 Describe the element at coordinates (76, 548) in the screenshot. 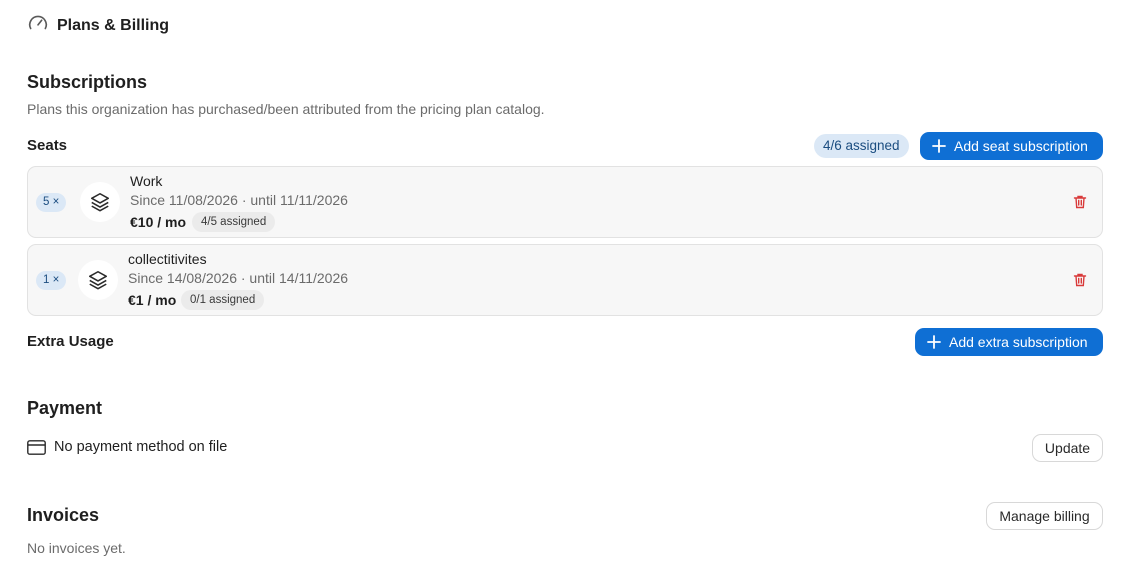

I see `invoices-empty-text: No invoices yet.` at that location.